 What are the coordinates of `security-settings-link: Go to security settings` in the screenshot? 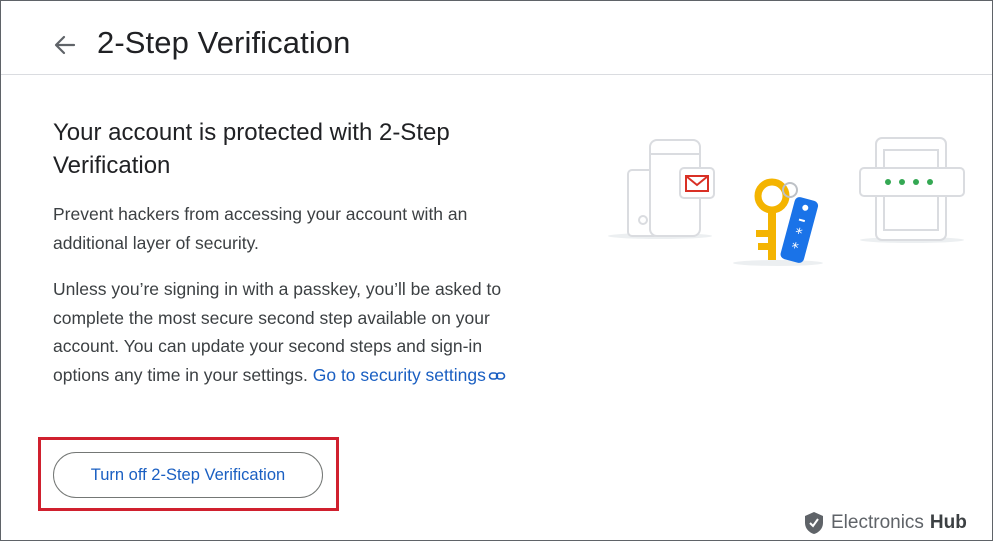 It's located at (409, 375).